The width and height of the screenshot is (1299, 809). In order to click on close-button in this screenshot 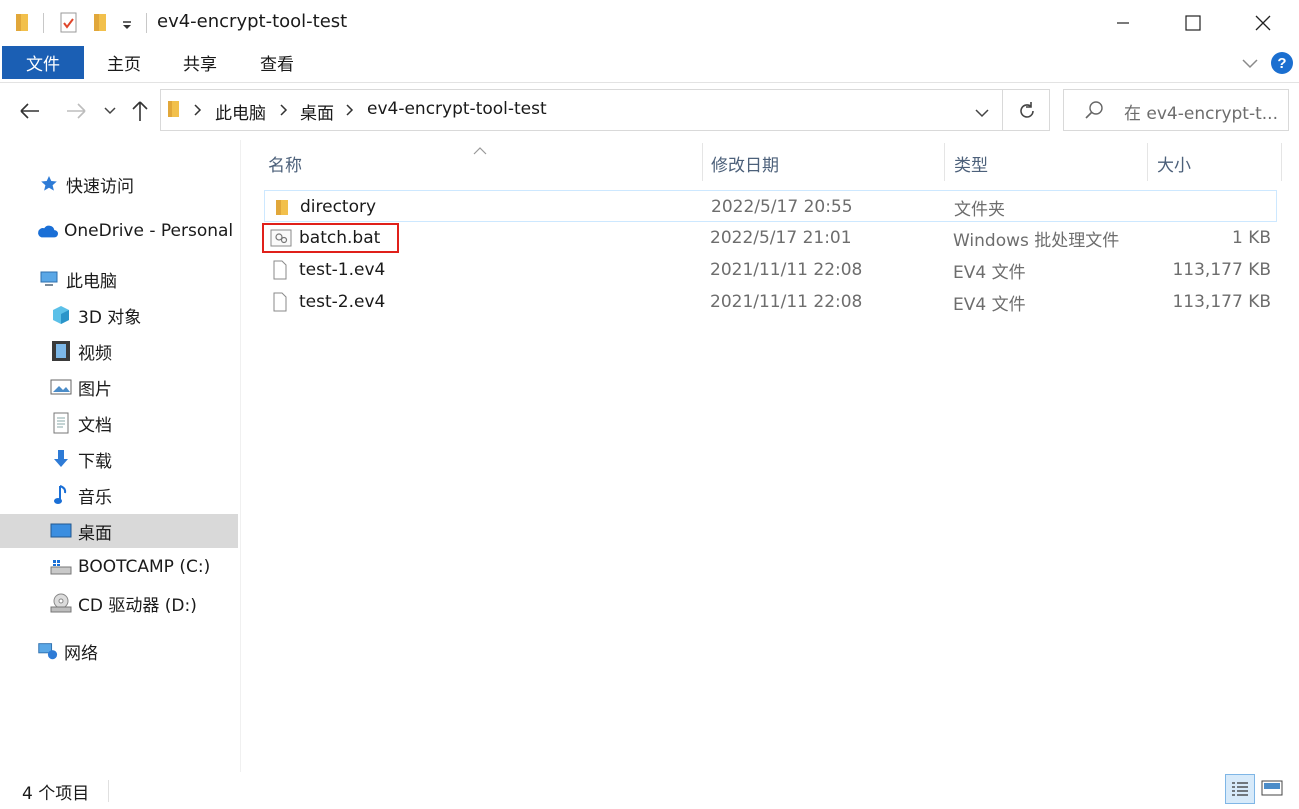, I will do `click(1263, 23)`.